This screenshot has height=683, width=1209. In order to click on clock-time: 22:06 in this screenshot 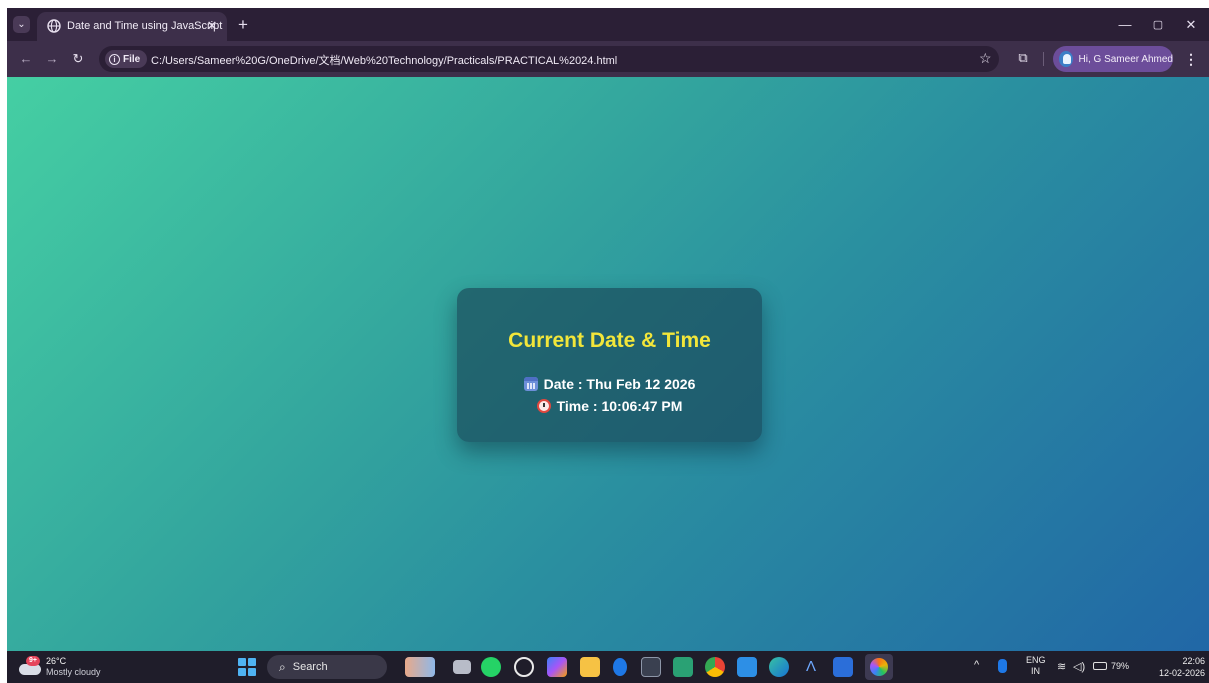, I will do `click(1193, 661)`.